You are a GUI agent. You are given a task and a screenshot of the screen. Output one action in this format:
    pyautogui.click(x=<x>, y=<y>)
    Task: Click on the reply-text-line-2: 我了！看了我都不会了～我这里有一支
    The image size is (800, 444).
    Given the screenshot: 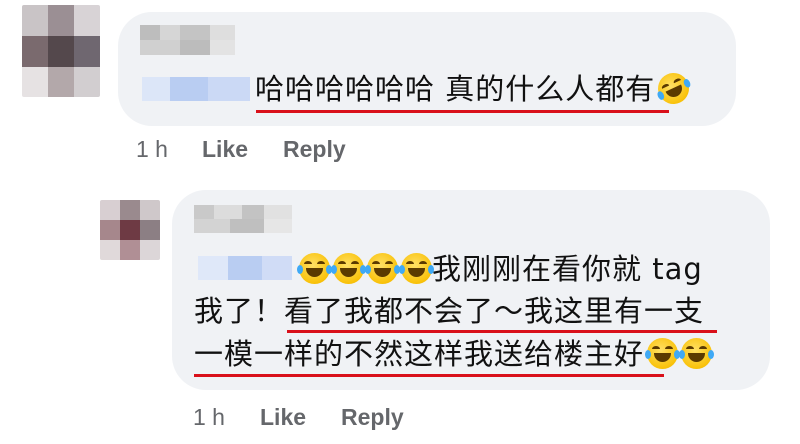 What is the action you would take?
    pyautogui.click(x=449, y=311)
    